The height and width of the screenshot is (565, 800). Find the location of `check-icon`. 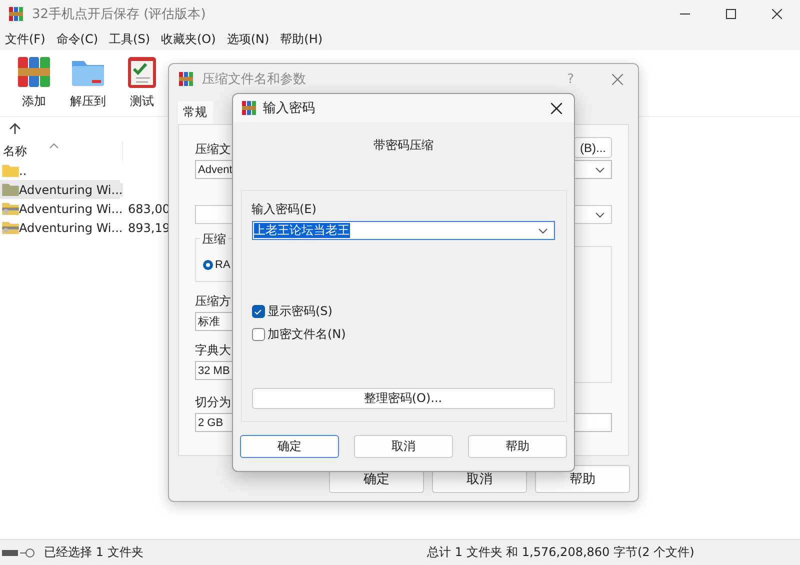

check-icon is located at coordinates (258, 311).